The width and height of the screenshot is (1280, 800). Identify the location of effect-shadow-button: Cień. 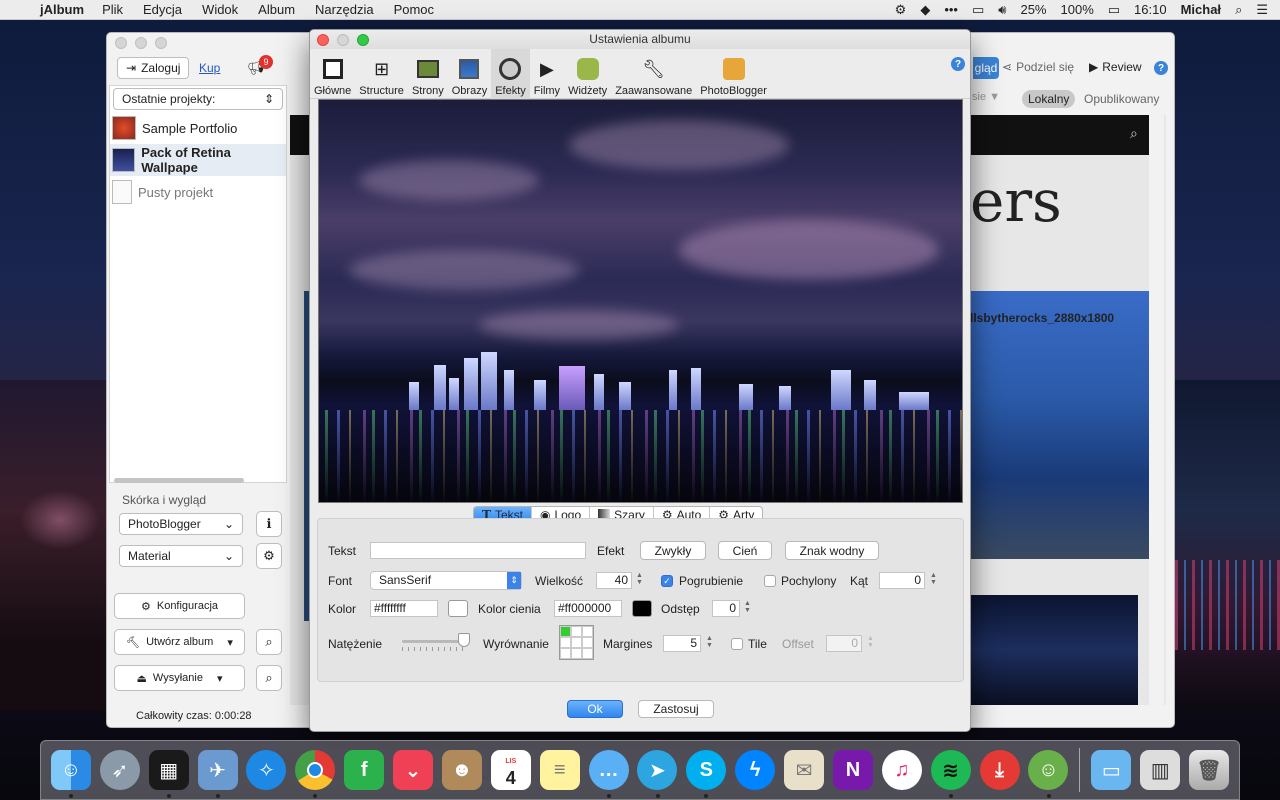
(745, 550).